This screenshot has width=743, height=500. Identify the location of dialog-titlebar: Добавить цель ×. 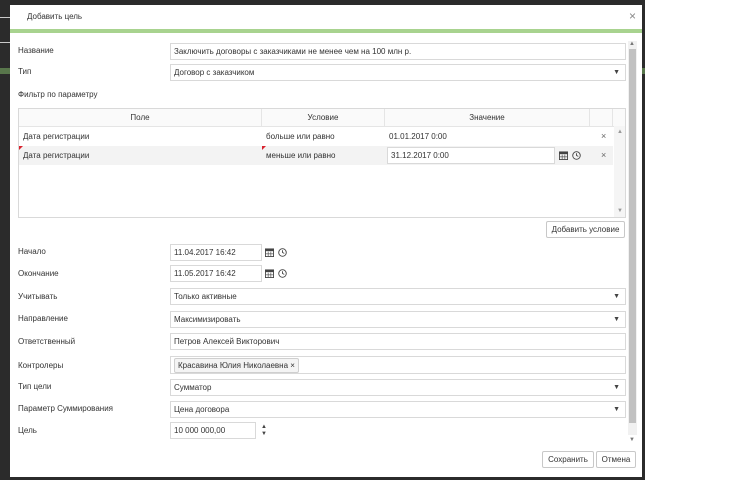
(326, 17).